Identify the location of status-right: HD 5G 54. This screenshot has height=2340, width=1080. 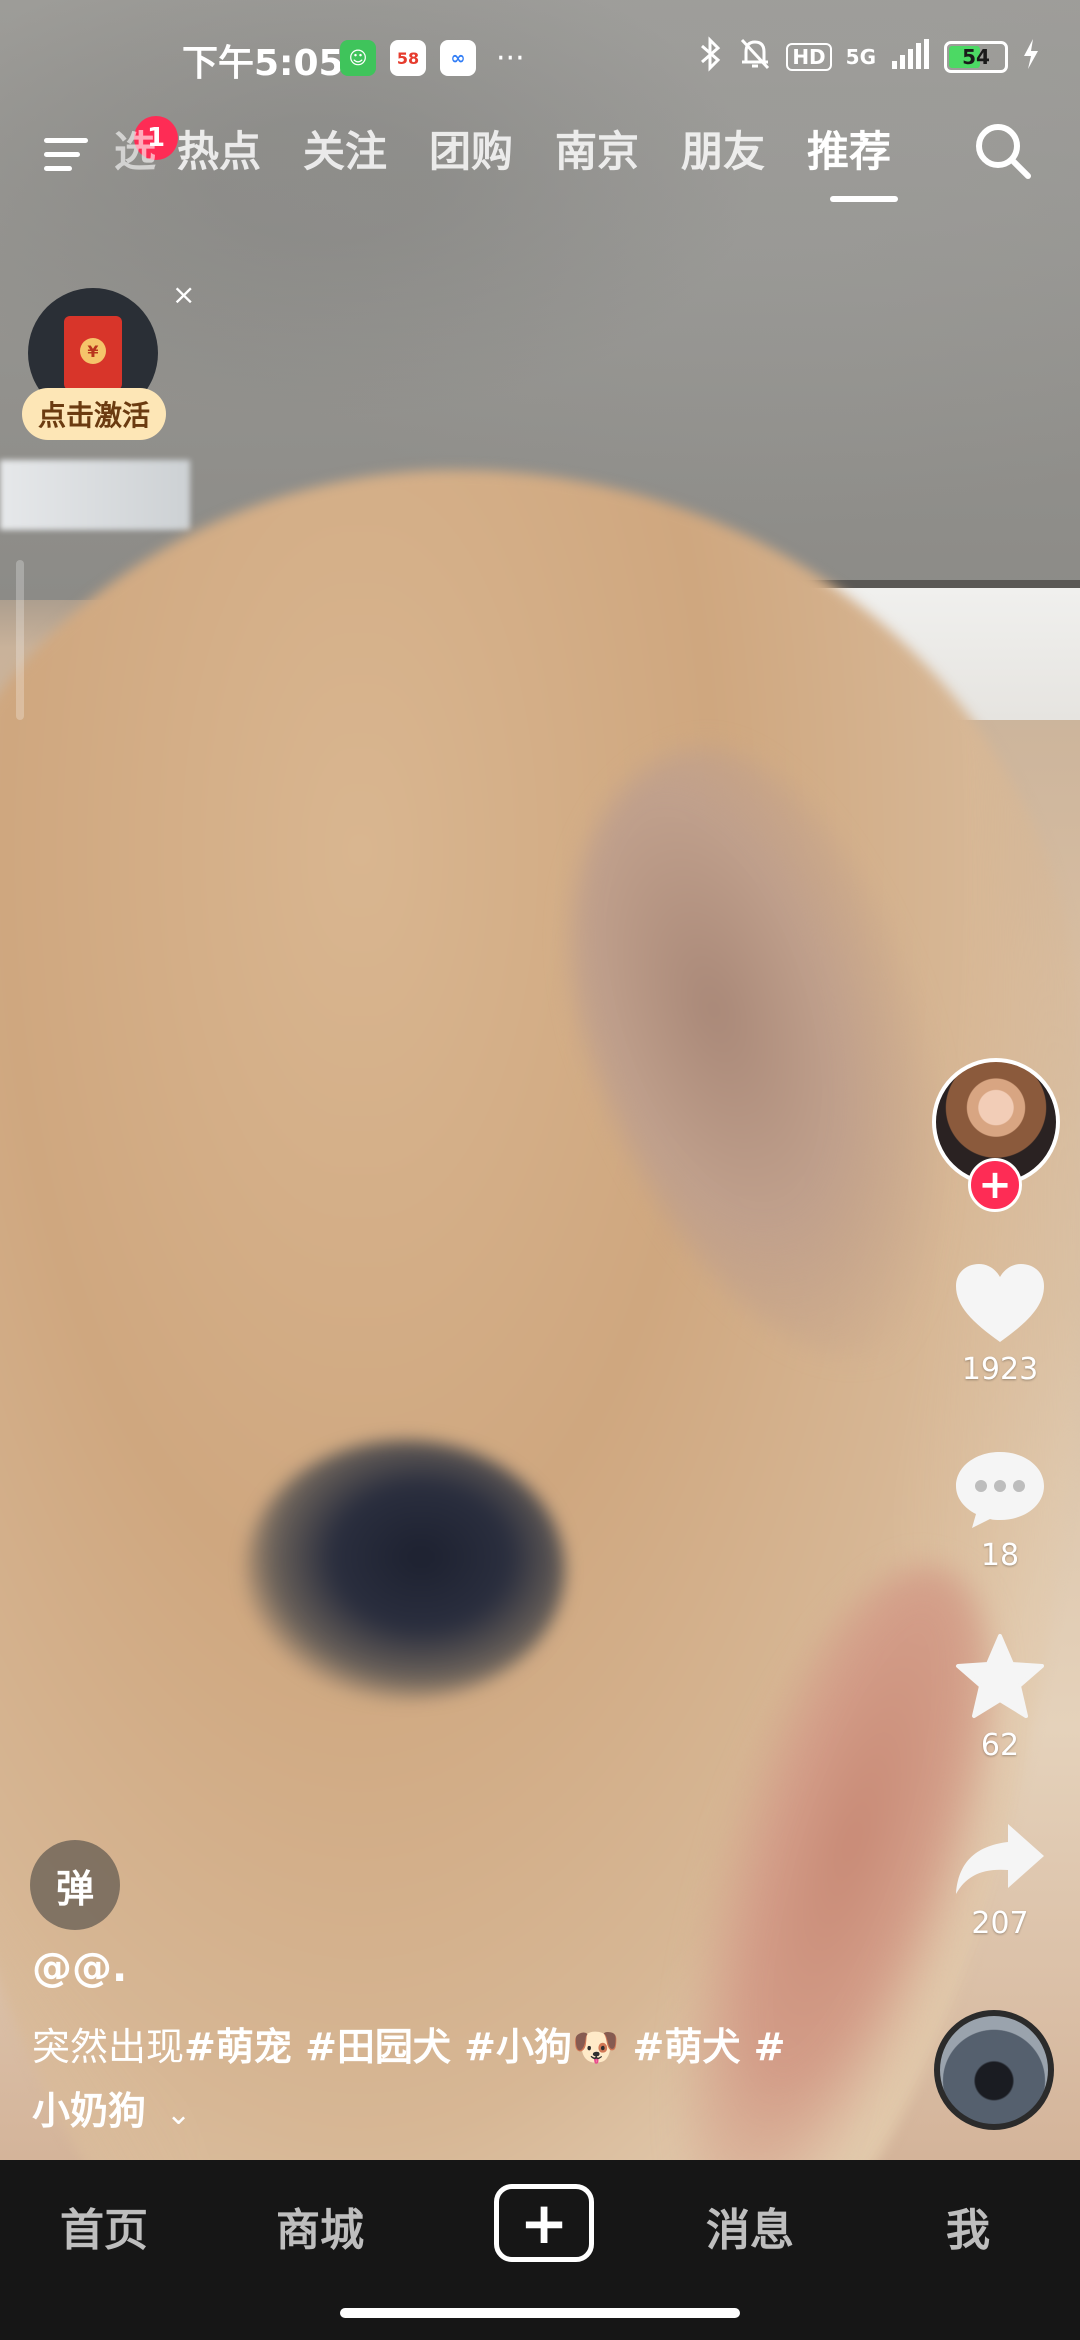
(869, 57).